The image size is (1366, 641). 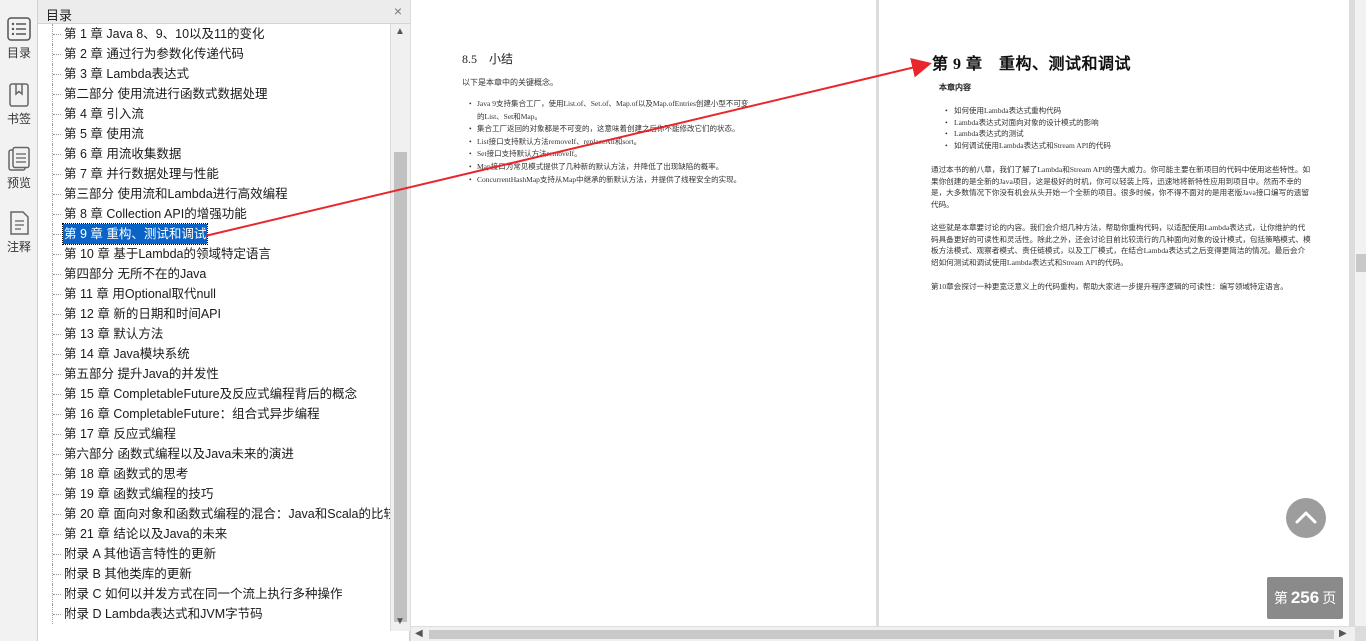 I want to click on toc-item: 第 7 章 并行数据处理与性能, so click(x=214, y=174).